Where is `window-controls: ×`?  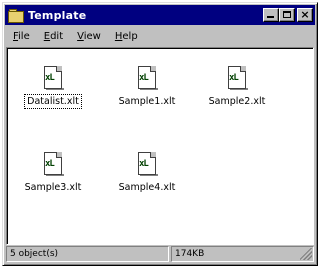
window-controls: × is located at coordinates (288, 15).